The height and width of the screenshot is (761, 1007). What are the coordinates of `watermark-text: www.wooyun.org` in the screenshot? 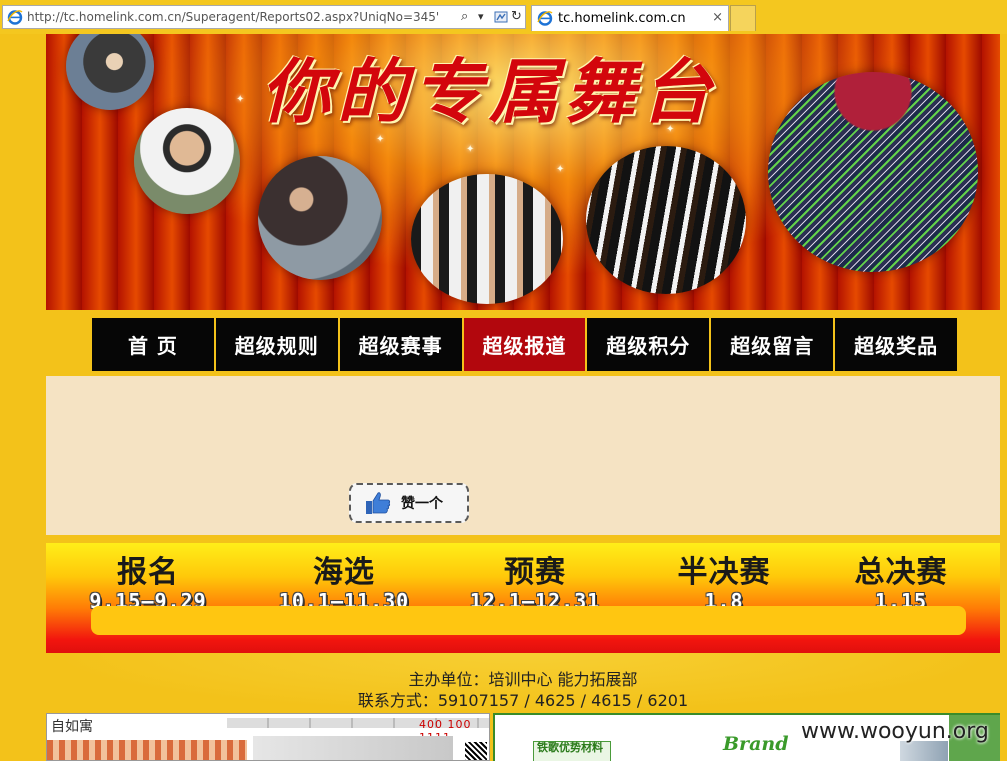 It's located at (895, 731).